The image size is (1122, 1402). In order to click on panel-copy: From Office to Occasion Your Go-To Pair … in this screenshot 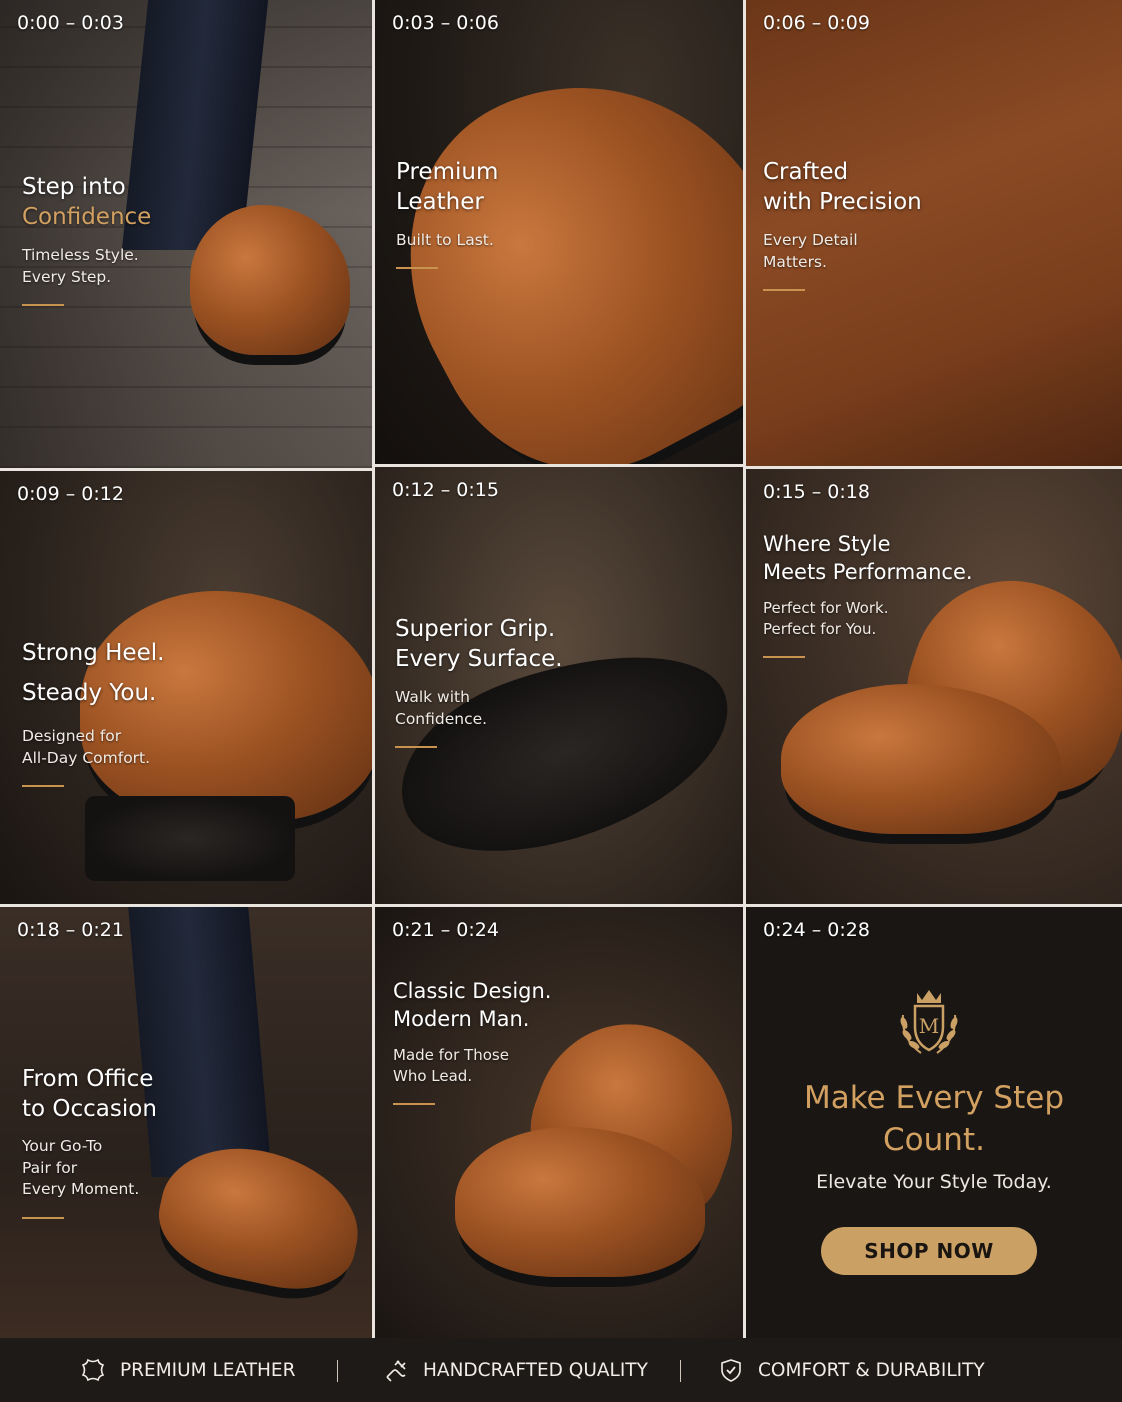, I will do `click(89, 1141)`.